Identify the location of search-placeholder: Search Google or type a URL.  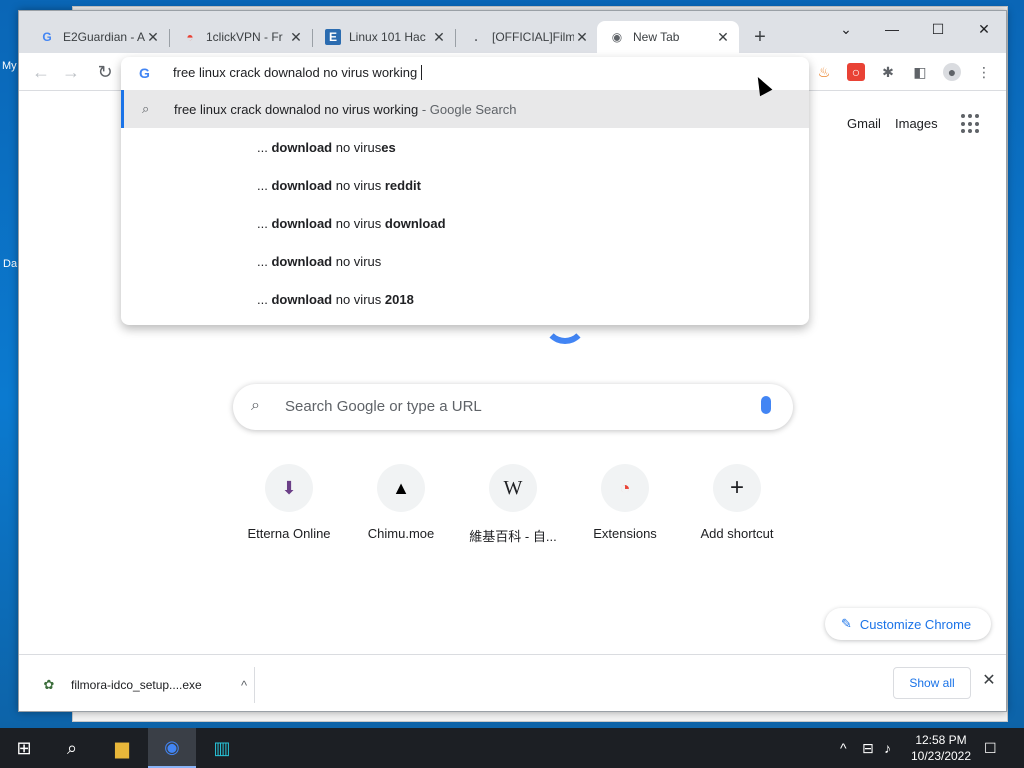
(383, 406).